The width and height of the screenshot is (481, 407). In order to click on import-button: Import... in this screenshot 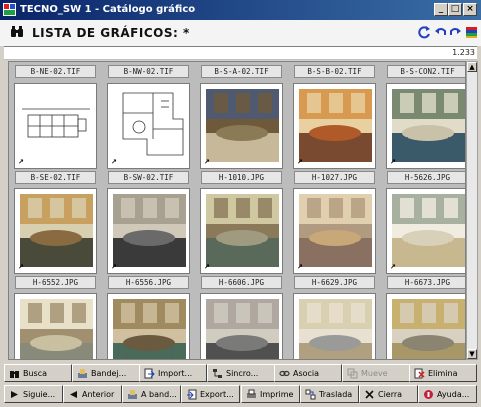, I will do `click(173, 373)`.